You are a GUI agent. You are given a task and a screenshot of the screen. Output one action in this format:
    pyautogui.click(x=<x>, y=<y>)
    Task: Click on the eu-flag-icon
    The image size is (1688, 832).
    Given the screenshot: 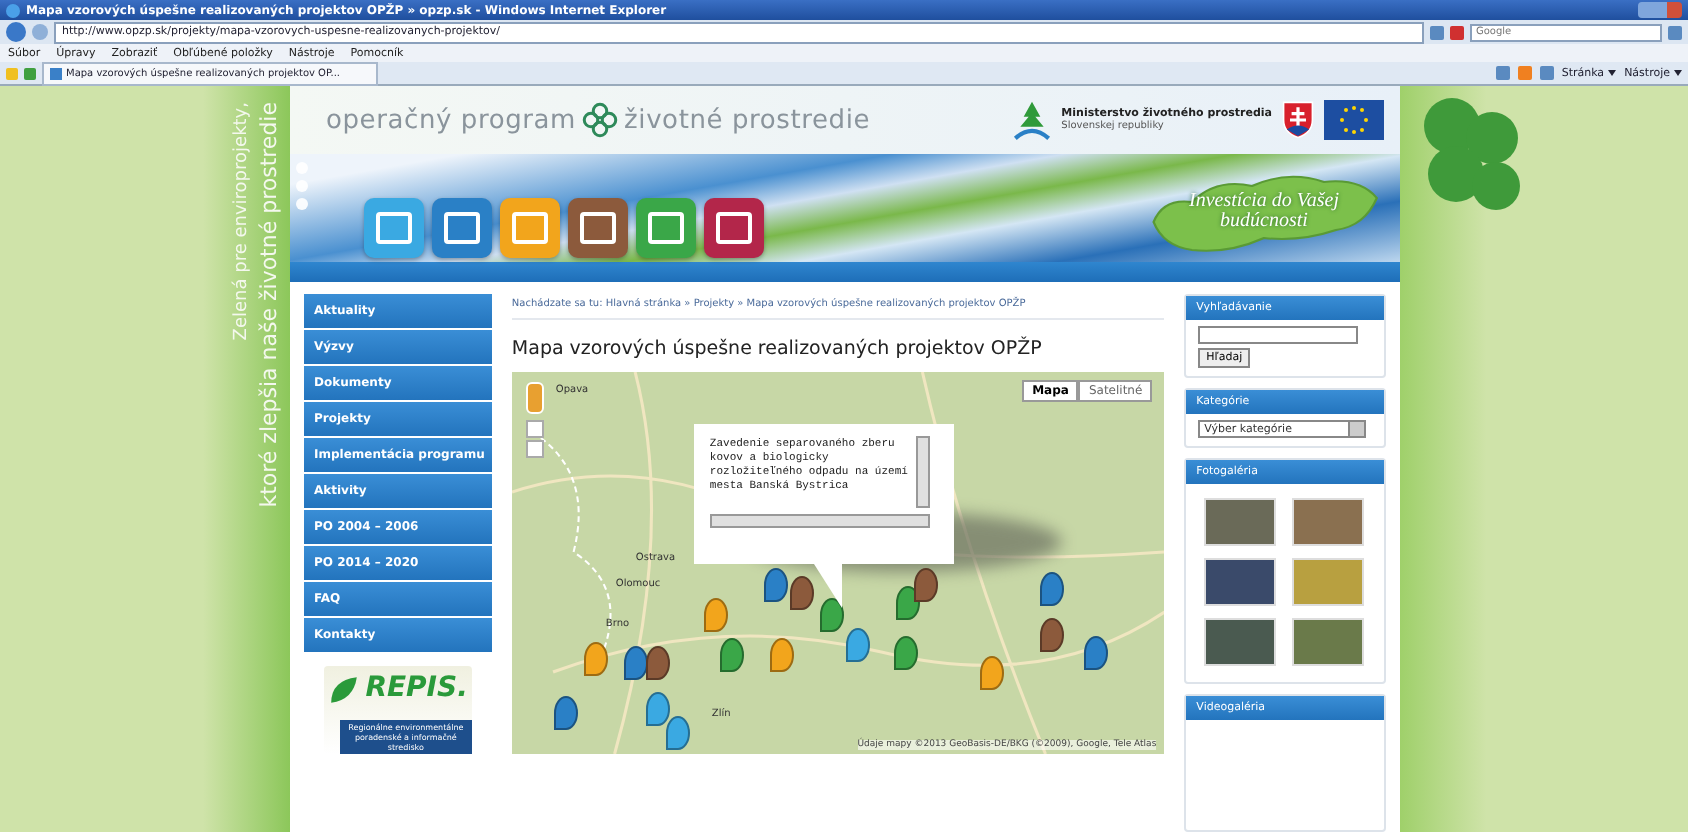 What is the action you would take?
    pyautogui.click(x=1354, y=120)
    